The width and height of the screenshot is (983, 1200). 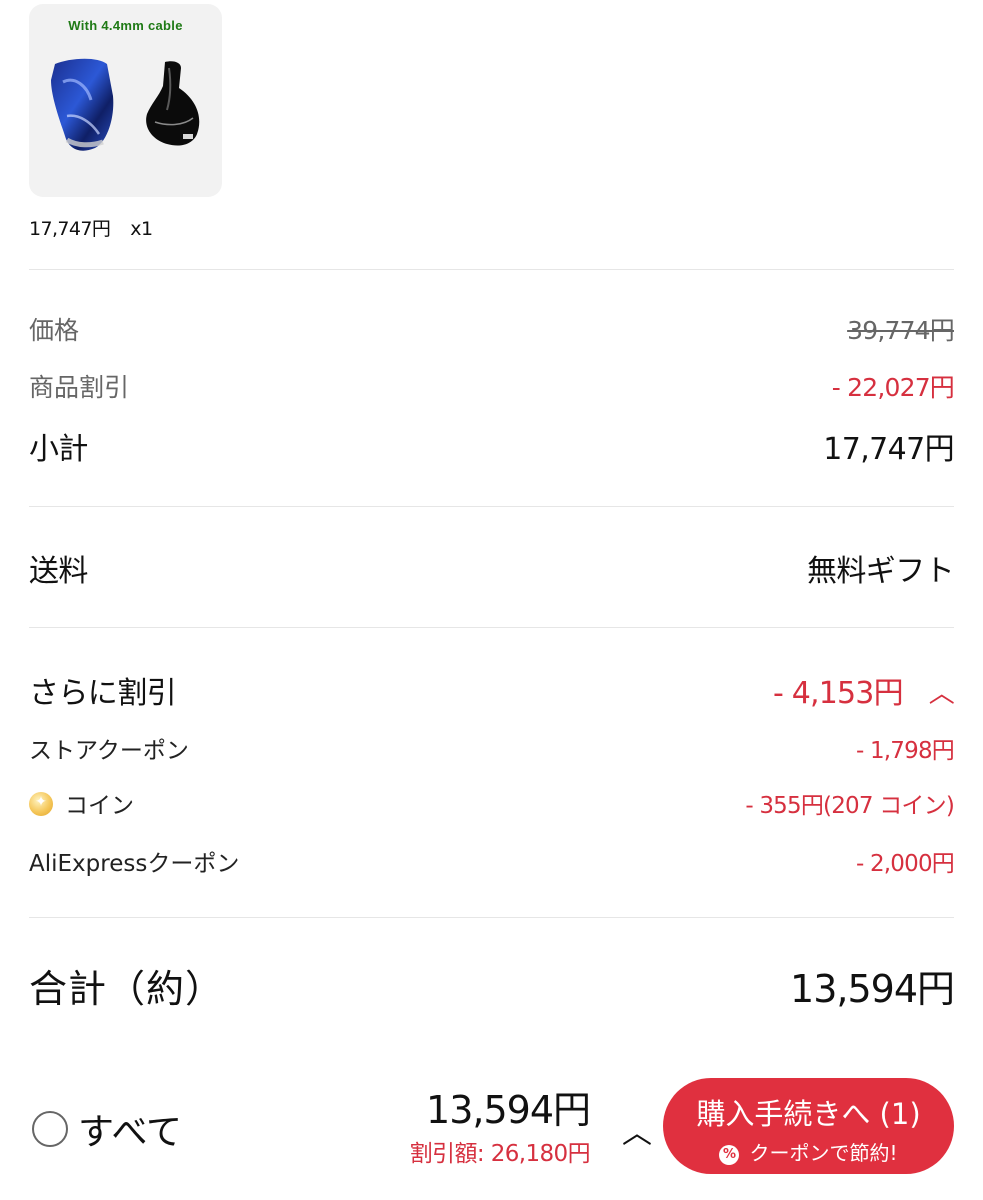 What do you see at coordinates (823, 1153) in the screenshot?
I see `checkout-sub-label: クーポンで節約!` at bounding box center [823, 1153].